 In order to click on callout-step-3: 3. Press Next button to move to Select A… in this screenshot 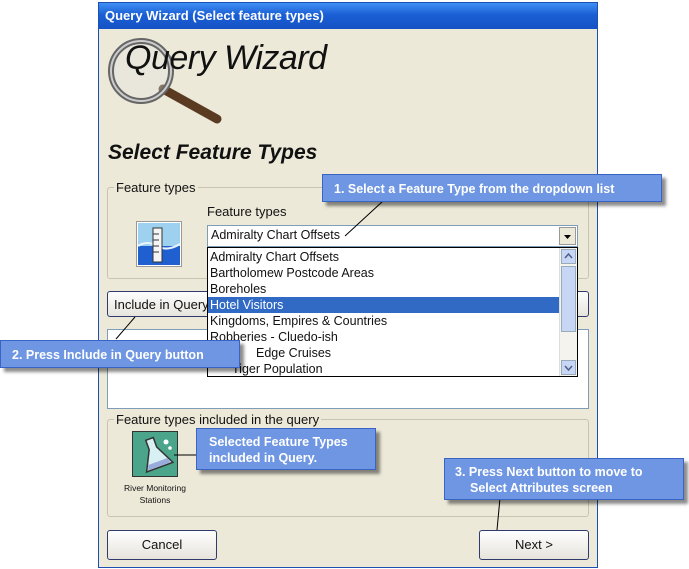, I will do `click(564, 479)`.